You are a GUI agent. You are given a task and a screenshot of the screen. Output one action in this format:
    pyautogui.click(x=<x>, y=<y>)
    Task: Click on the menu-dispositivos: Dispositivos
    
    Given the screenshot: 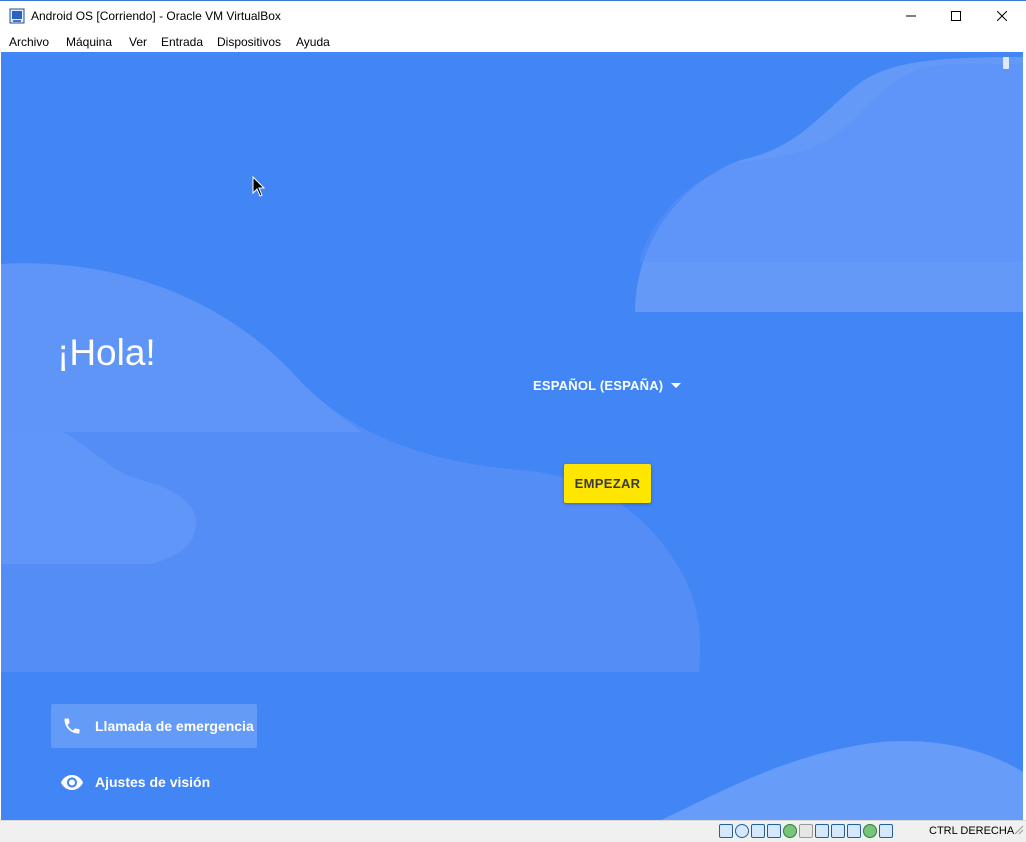 What is the action you would take?
    pyautogui.click(x=249, y=42)
    